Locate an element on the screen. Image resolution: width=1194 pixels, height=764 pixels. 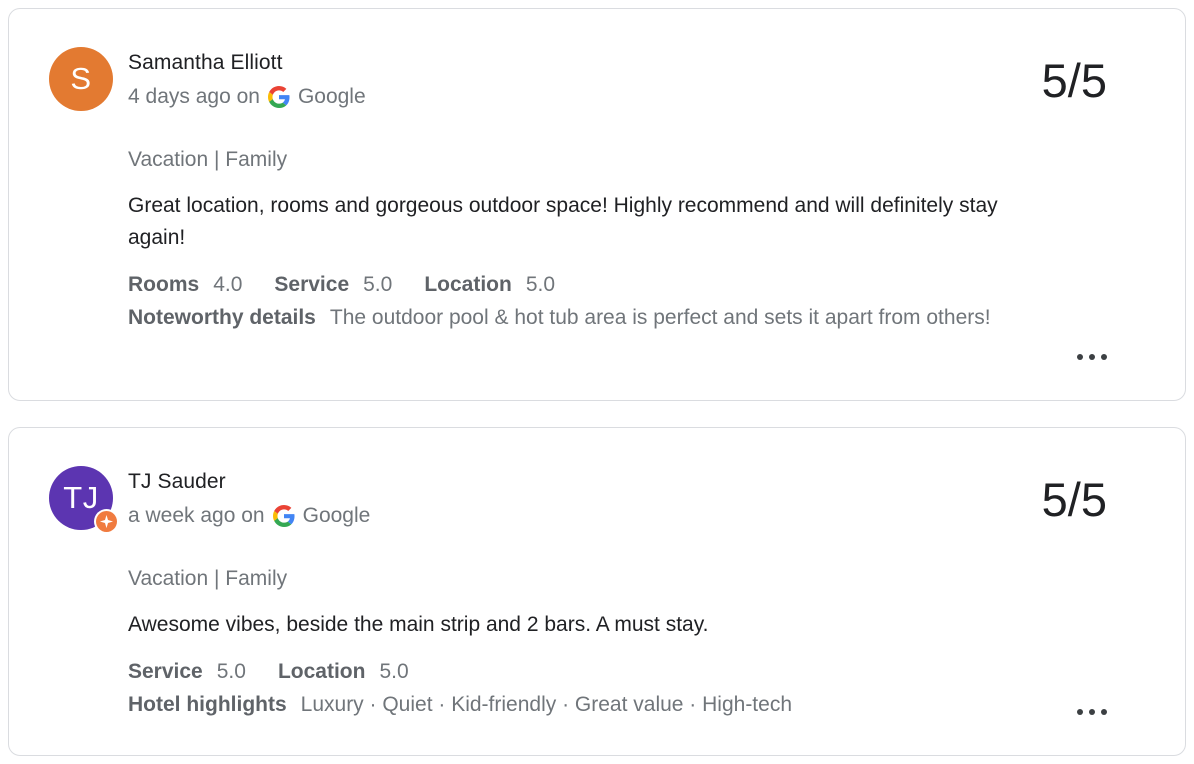
review-time: a week ago on is located at coordinates (196, 515).